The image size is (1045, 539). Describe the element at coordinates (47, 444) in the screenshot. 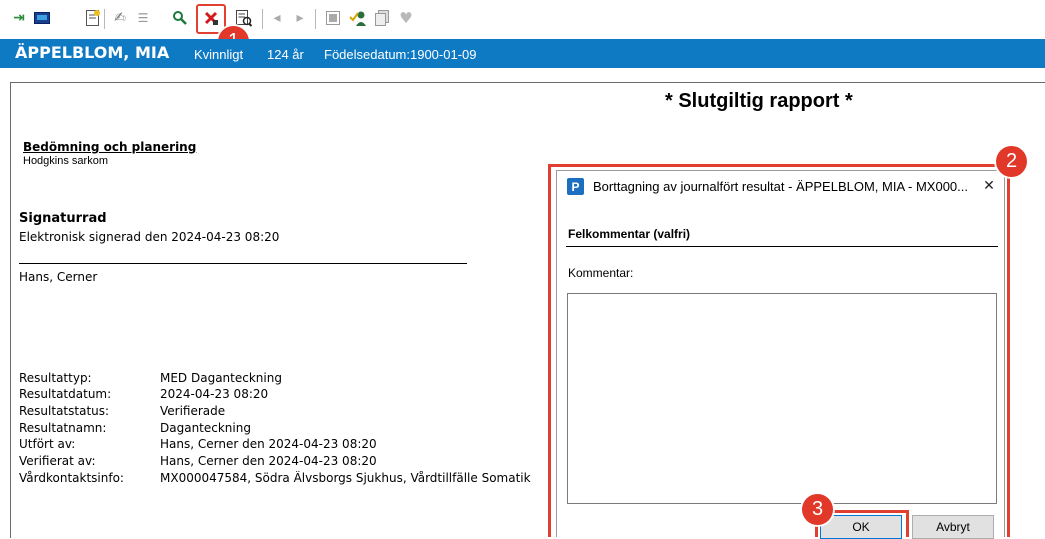

I see `field-label: Utfört av:` at that location.